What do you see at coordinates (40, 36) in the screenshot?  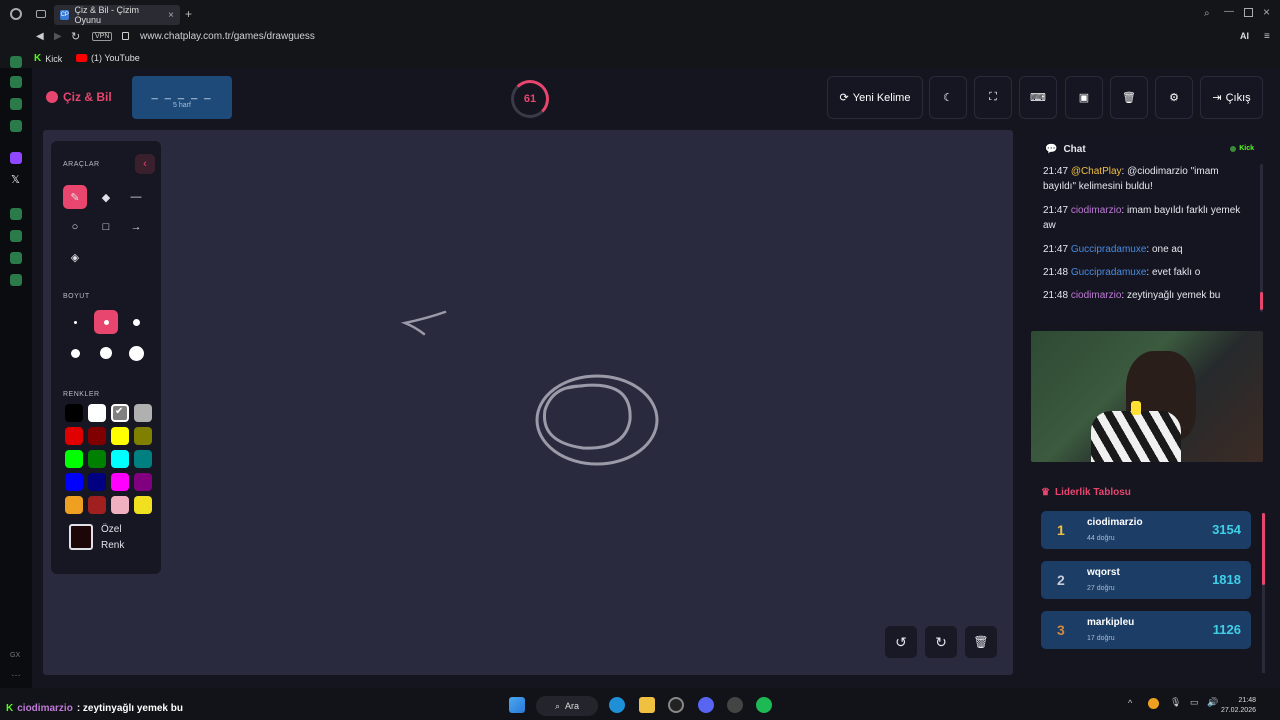 I see `back-icon: ◀` at bounding box center [40, 36].